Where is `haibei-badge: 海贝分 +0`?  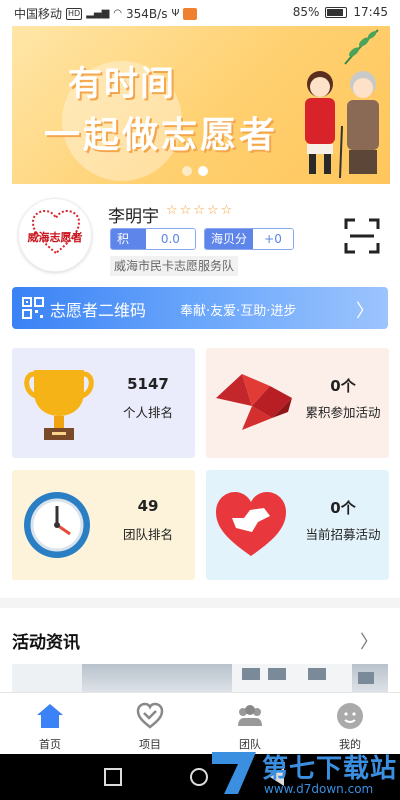 haibei-badge: 海贝分 +0 is located at coordinates (249, 239).